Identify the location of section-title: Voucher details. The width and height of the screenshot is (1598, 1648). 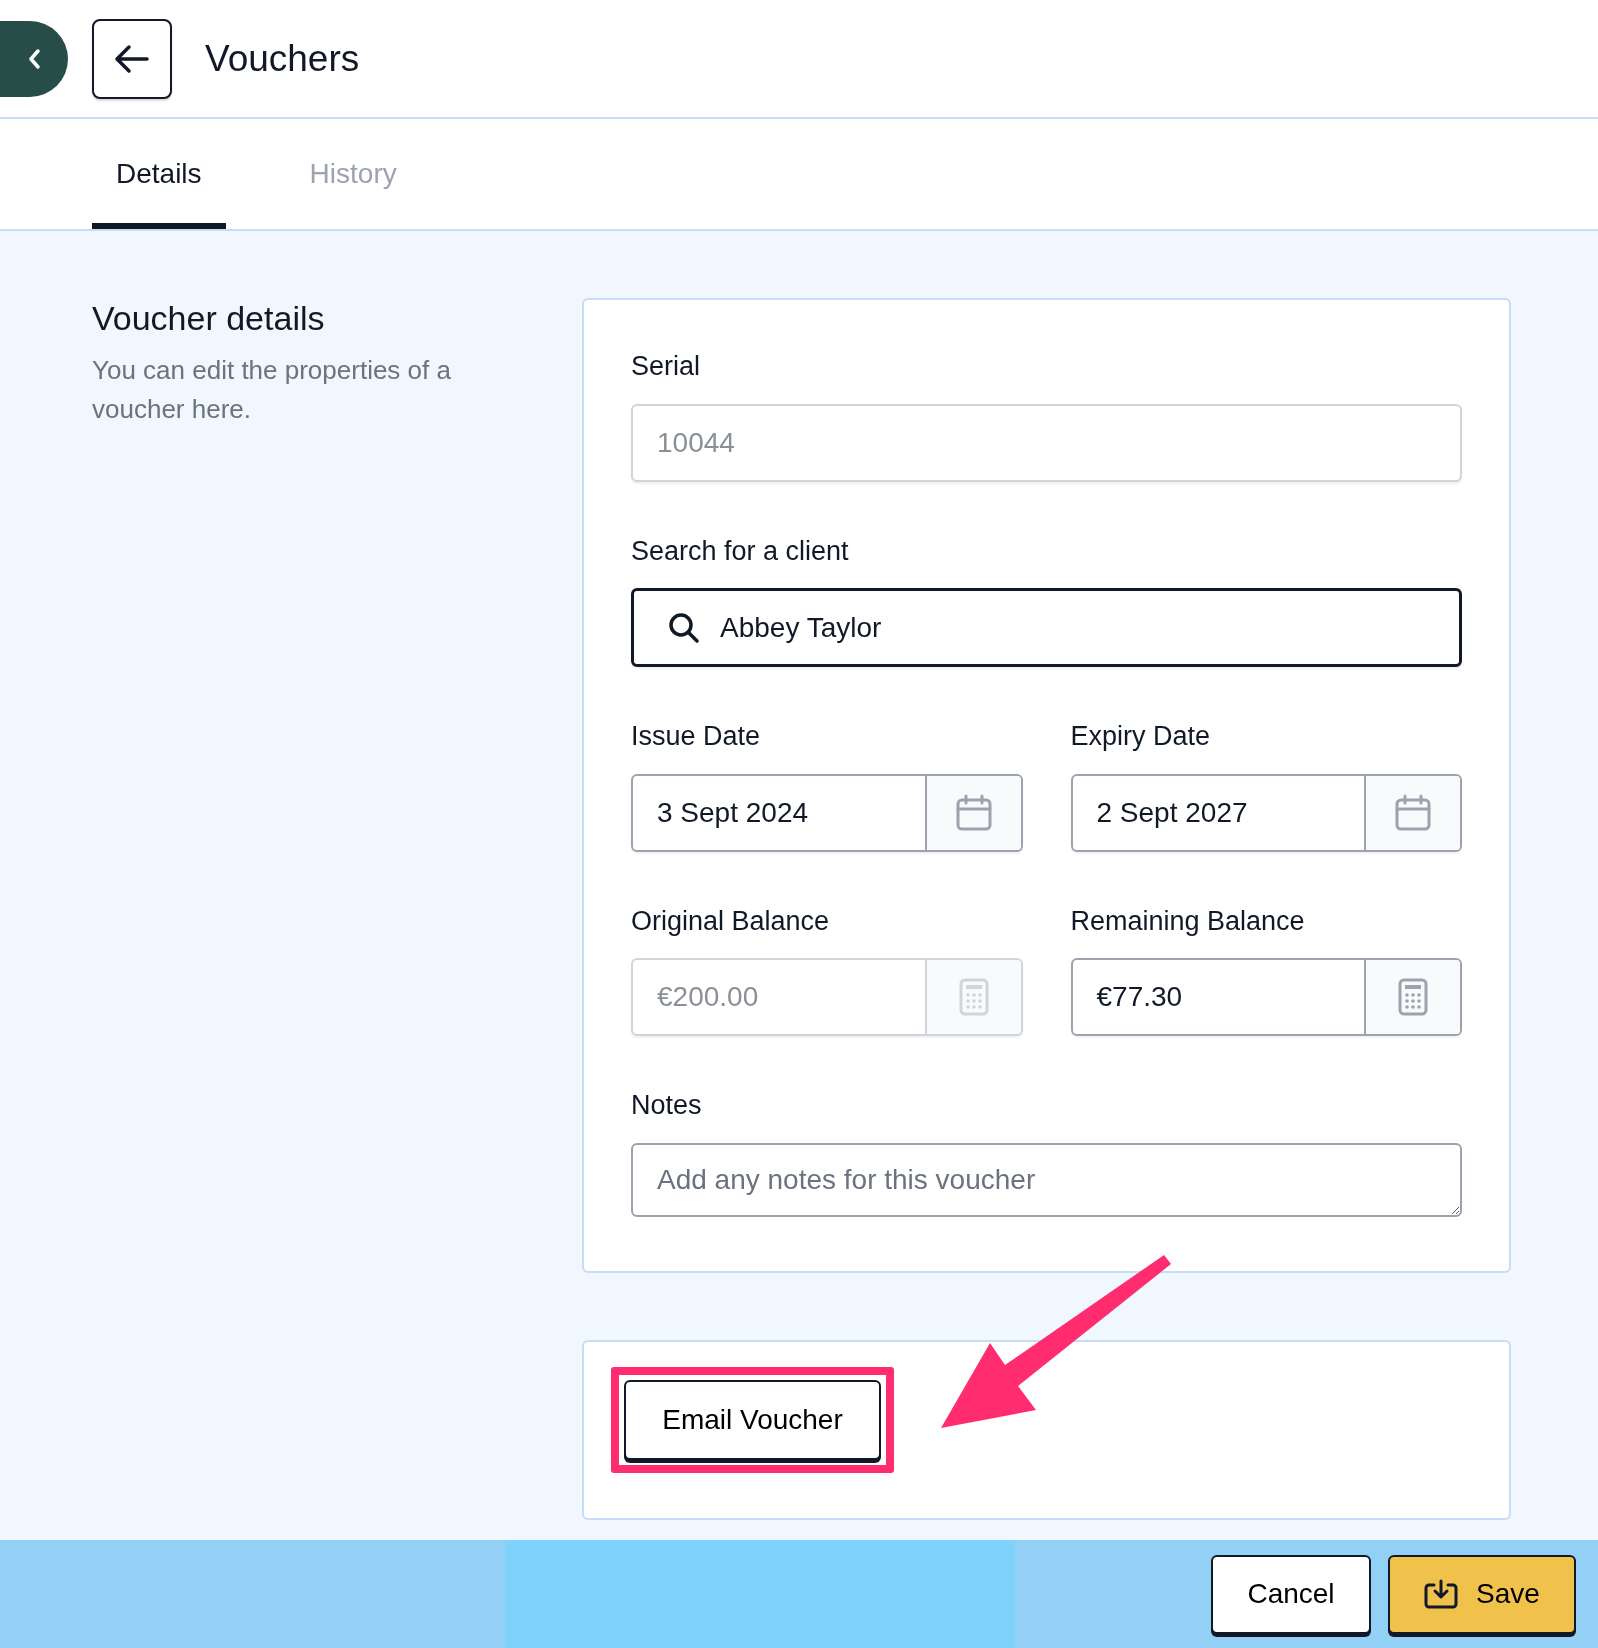
(209, 318).